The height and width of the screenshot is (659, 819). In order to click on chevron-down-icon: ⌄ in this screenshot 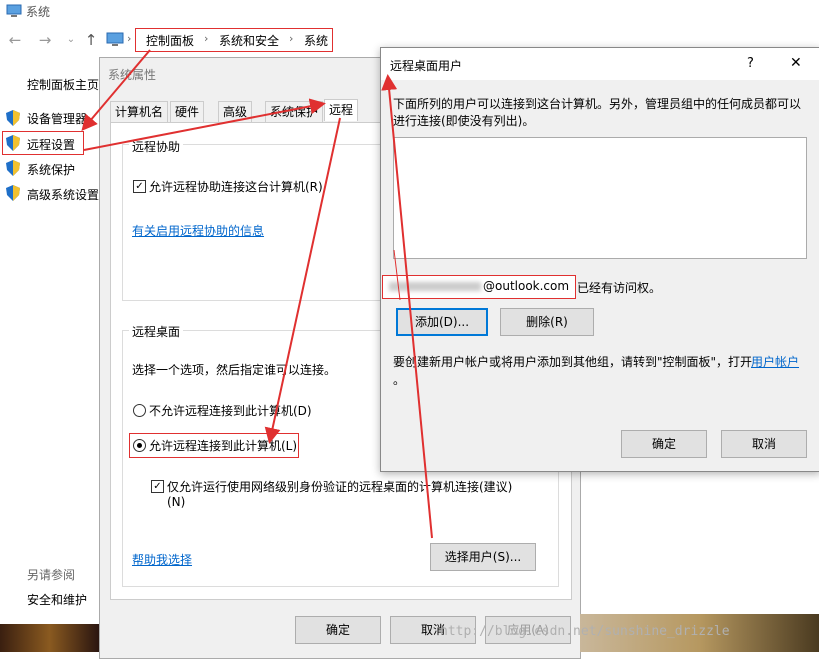, I will do `click(71, 40)`.